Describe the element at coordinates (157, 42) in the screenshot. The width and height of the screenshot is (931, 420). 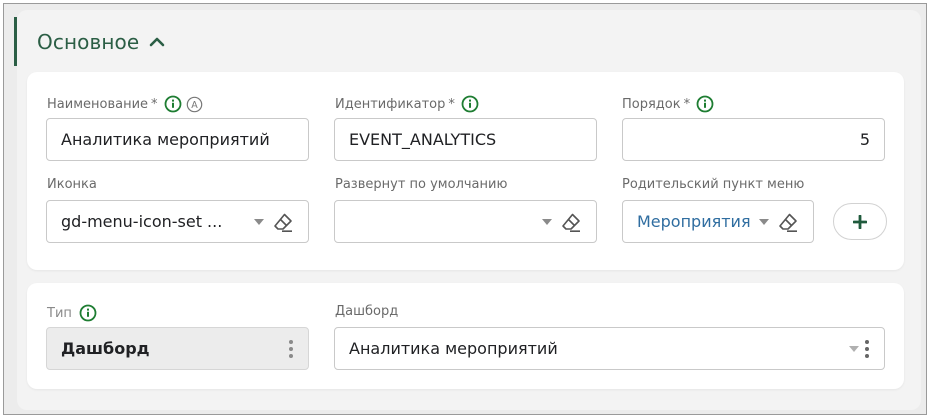
I see `chevron-up-icon` at that location.